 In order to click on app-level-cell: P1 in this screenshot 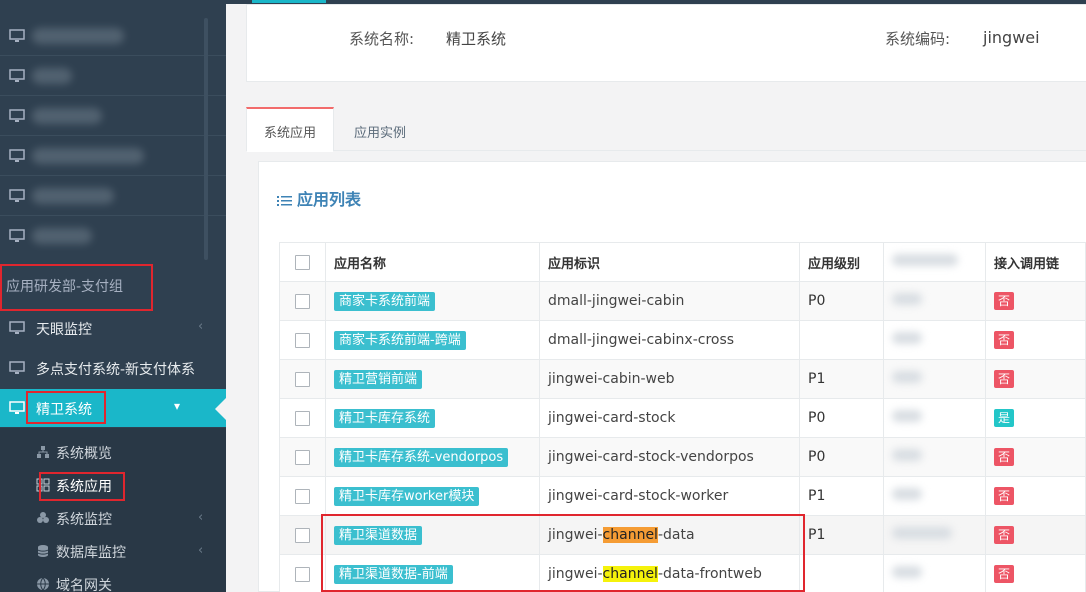, I will do `click(841, 379)`.